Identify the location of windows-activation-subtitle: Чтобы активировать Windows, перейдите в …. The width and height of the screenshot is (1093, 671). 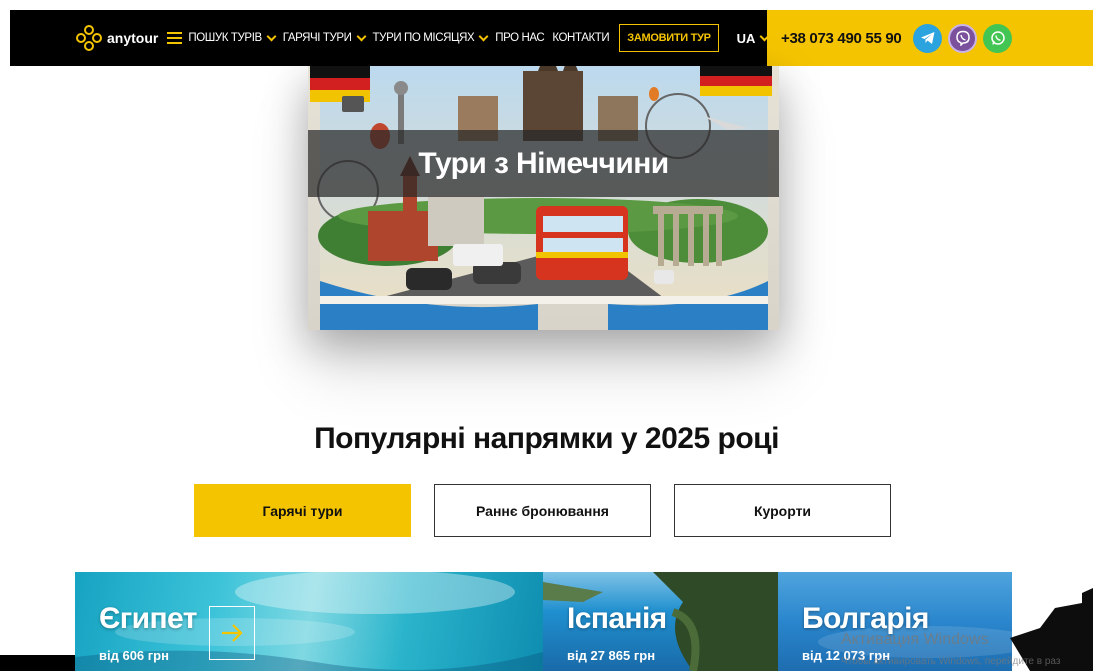
(951, 661).